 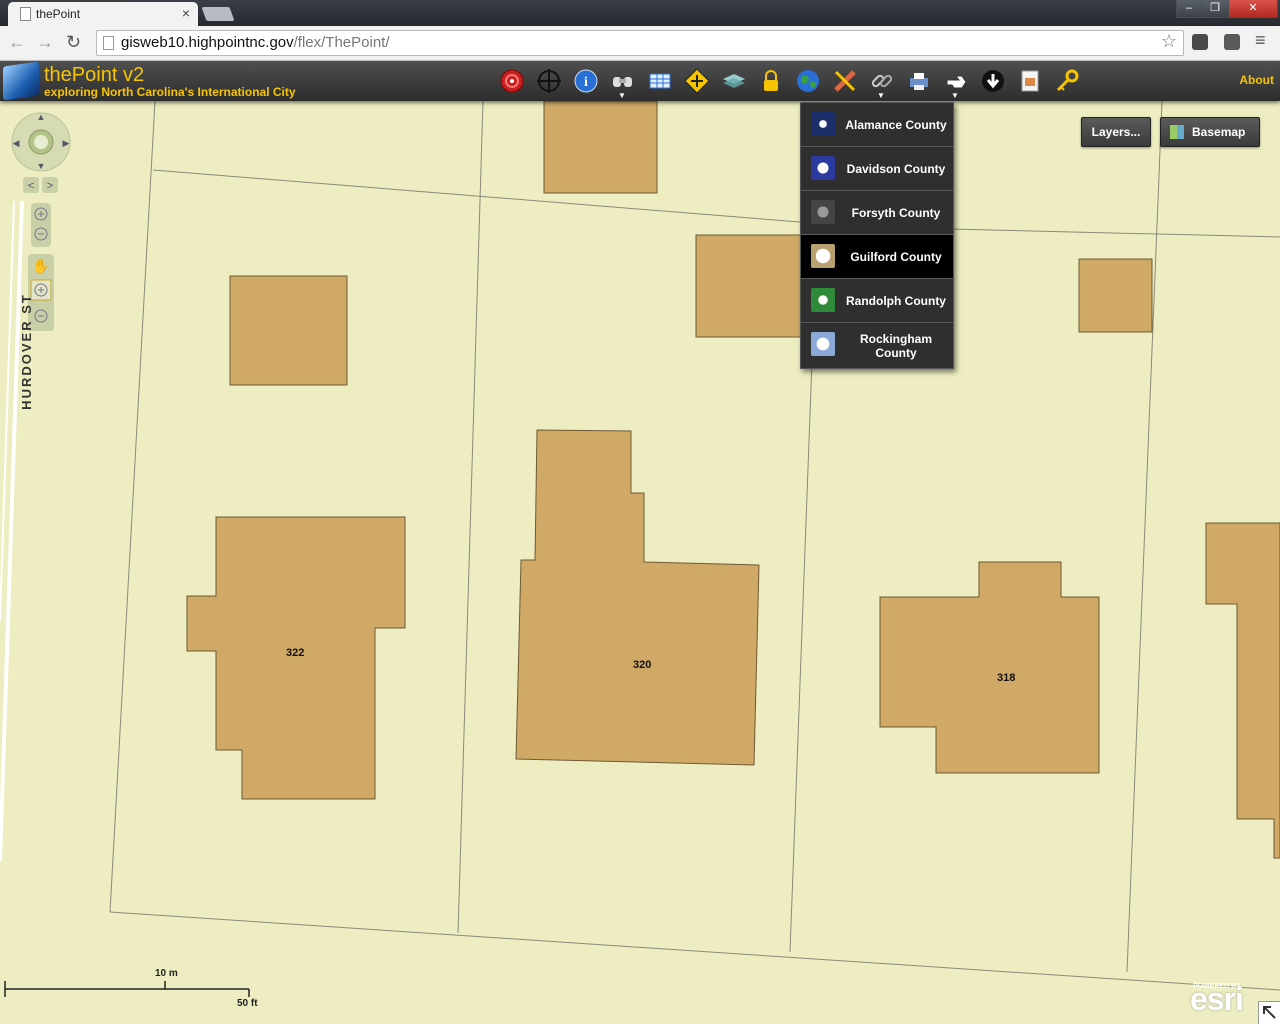 I want to click on county-item-alamance: Alamance County, so click(x=877, y=125).